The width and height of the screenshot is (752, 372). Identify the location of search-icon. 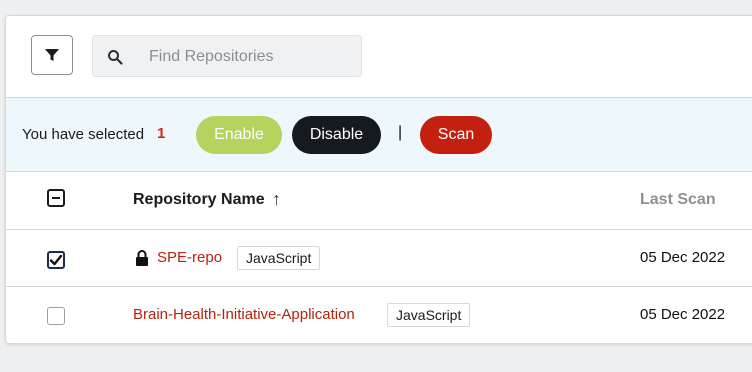
(115, 57).